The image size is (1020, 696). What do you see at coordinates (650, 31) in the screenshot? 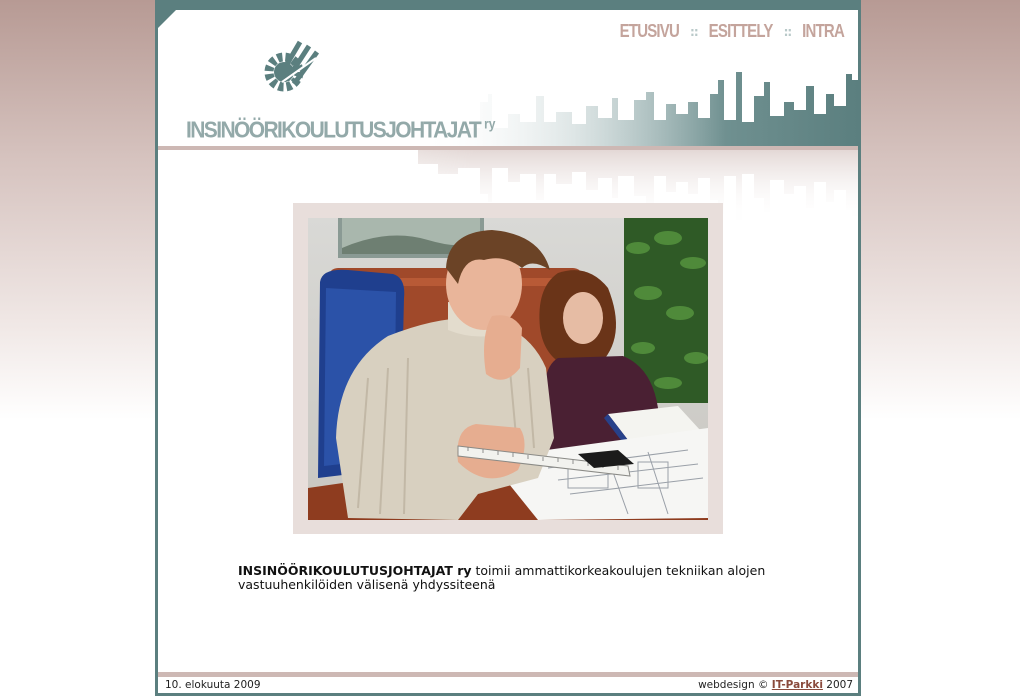
I see `nav-link-etusivu: ETUSIVU` at bounding box center [650, 31].